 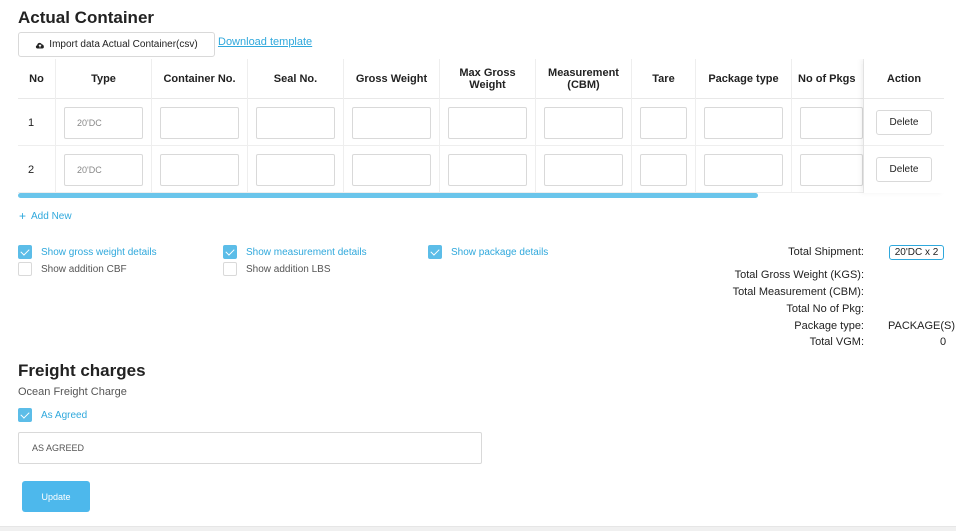 I want to click on as-agreed-checkbox: As Agreed, so click(x=52, y=415).